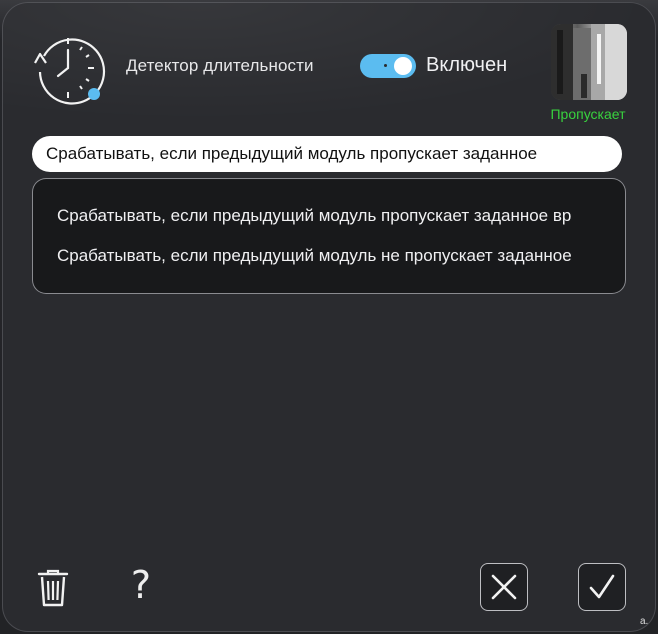  Describe the element at coordinates (220, 65) in the screenshot. I see `dialog-title: Детектор длительности` at that location.